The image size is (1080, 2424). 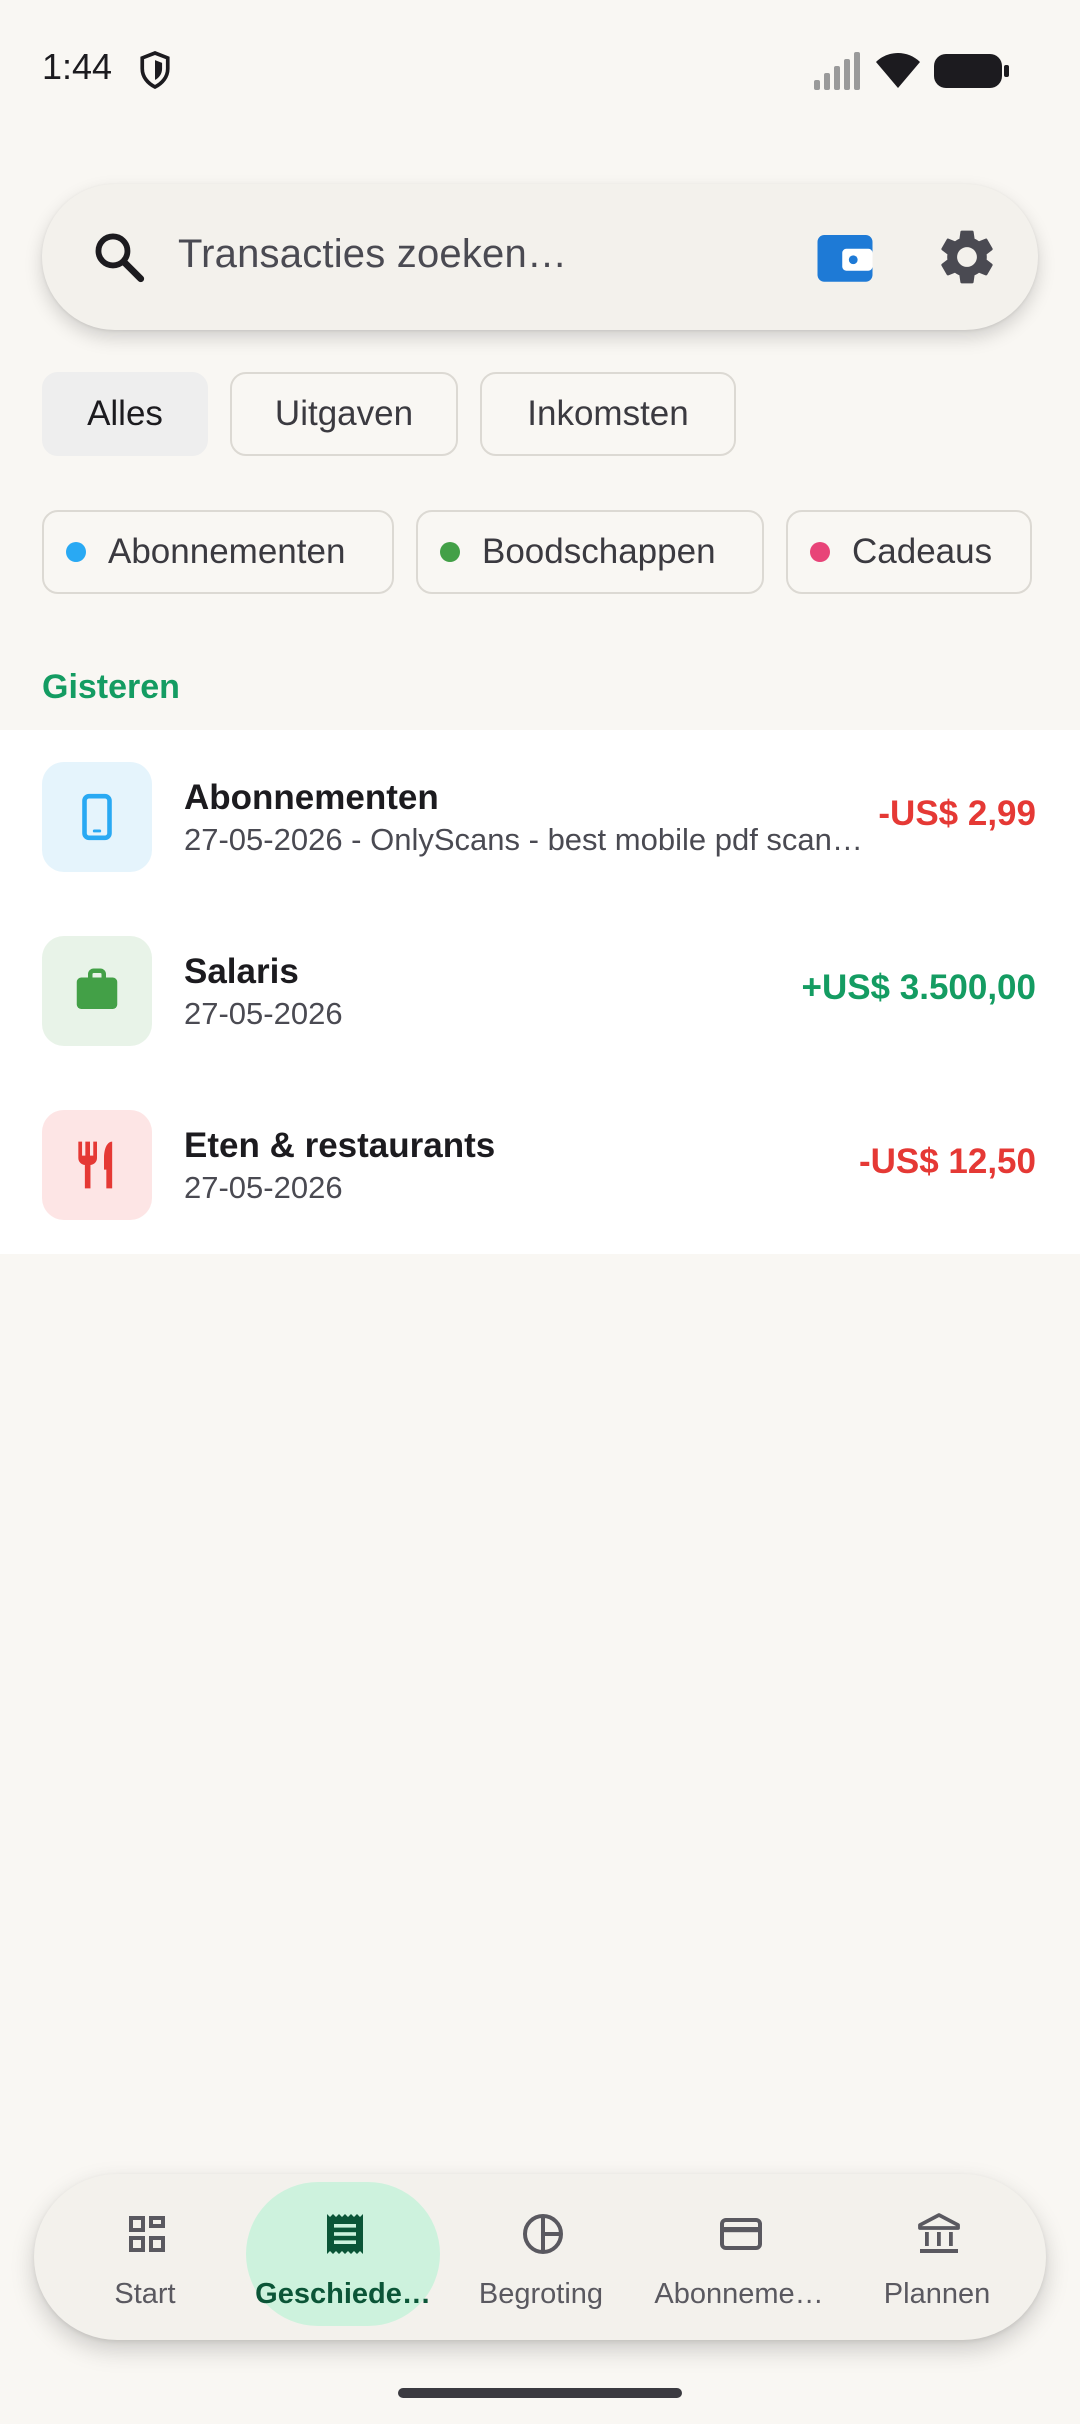 I want to click on nav-item-budget: Begroting, so click(x=541, y=2257).